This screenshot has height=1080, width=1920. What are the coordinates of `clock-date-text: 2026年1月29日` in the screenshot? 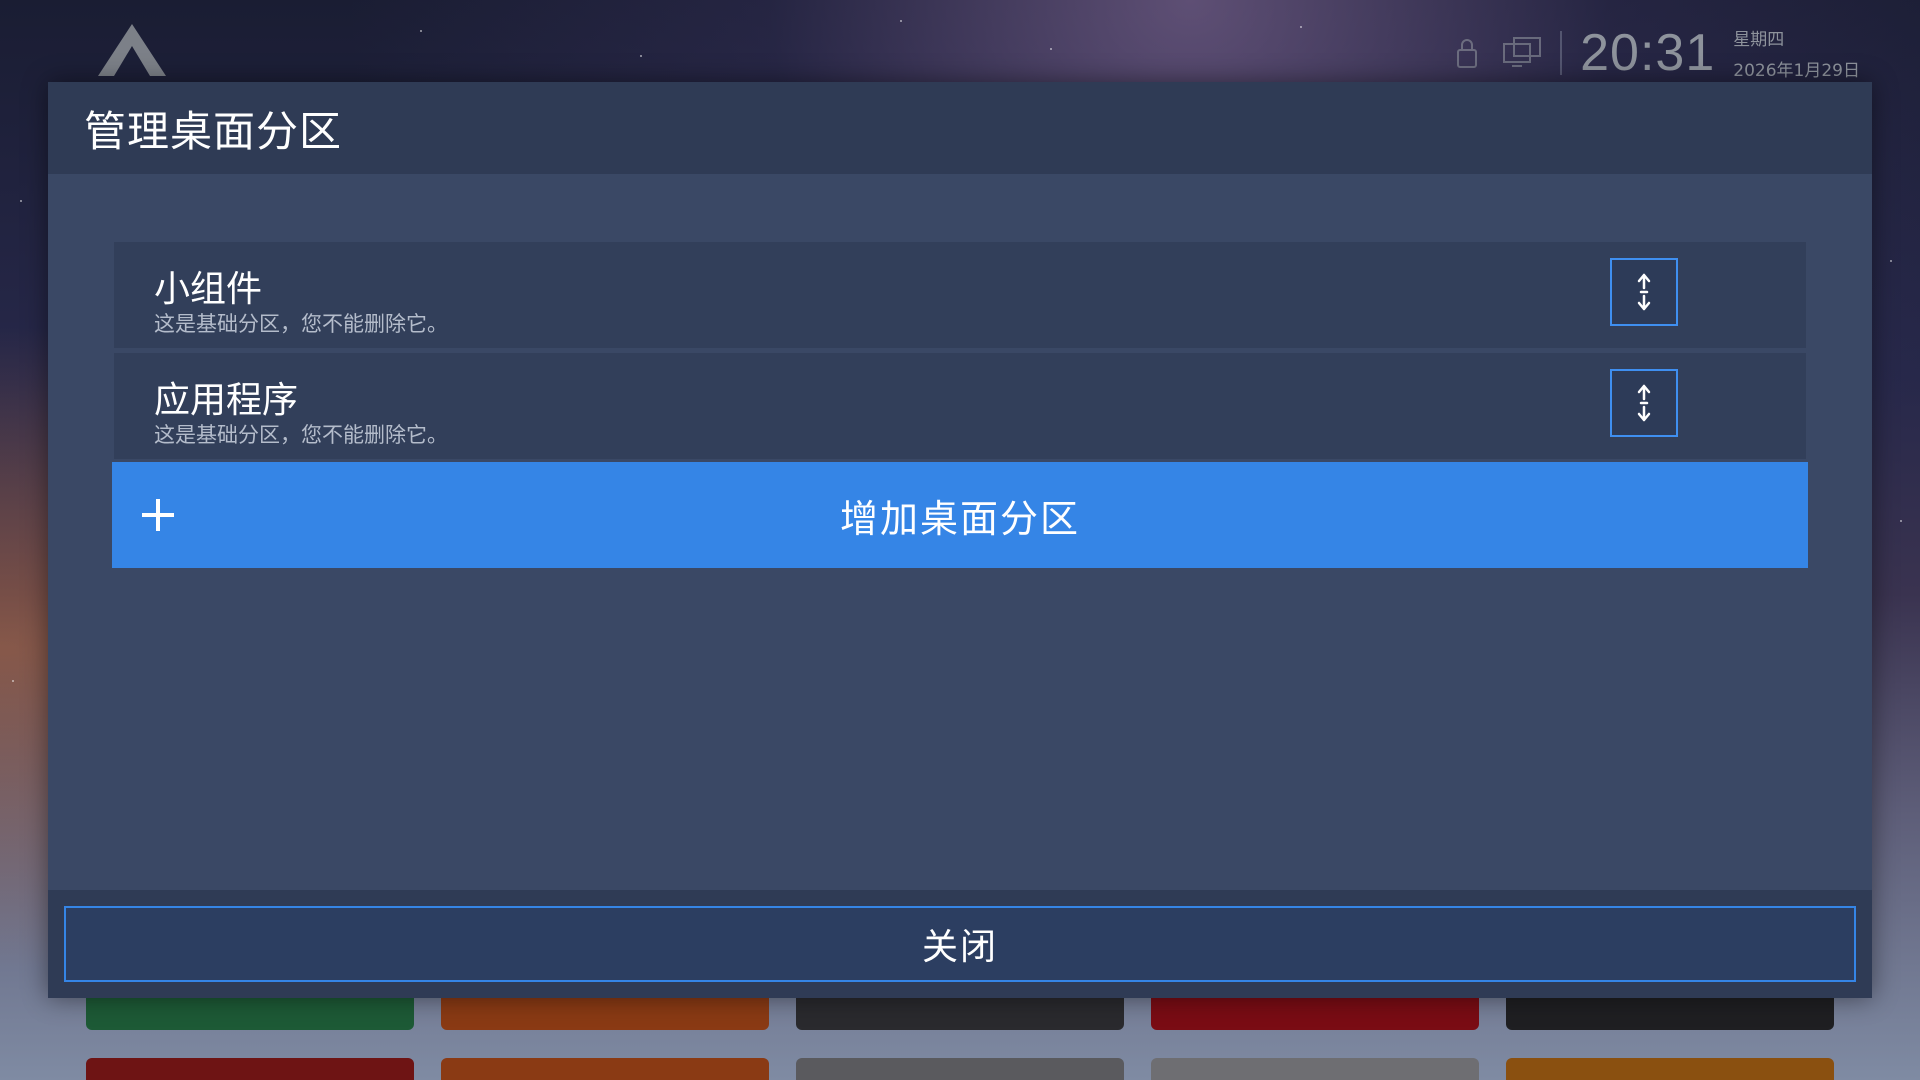 It's located at (1796, 71).